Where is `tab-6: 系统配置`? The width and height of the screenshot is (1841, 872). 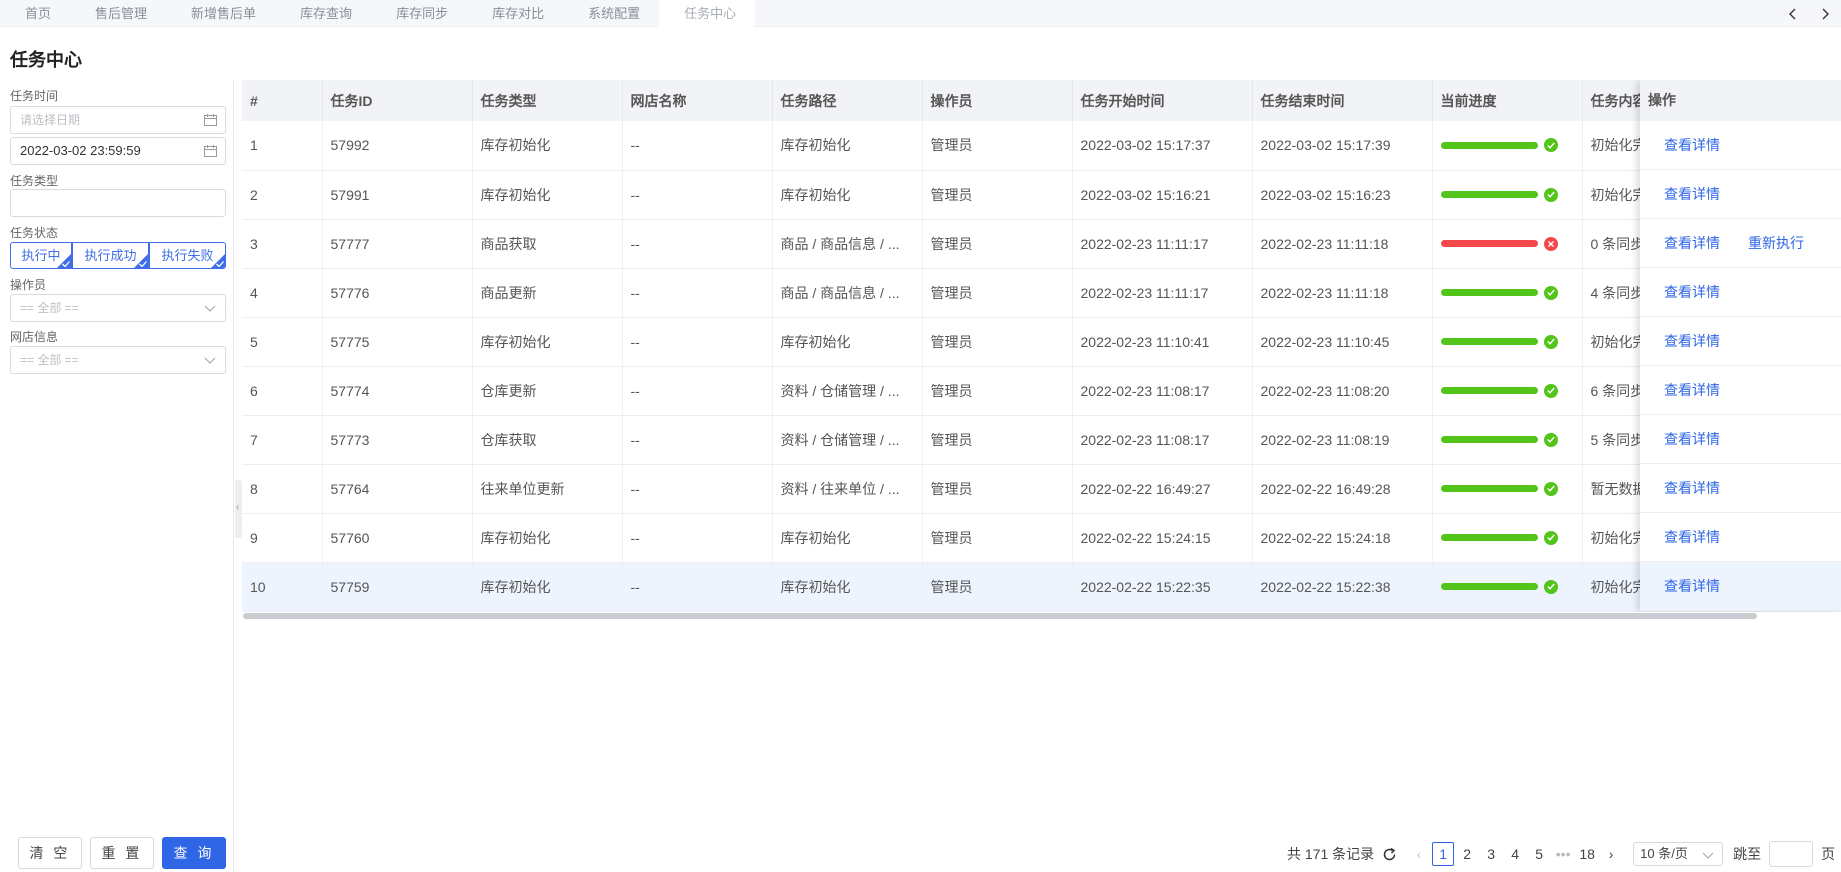 tab-6: 系统配置 is located at coordinates (611, 13).